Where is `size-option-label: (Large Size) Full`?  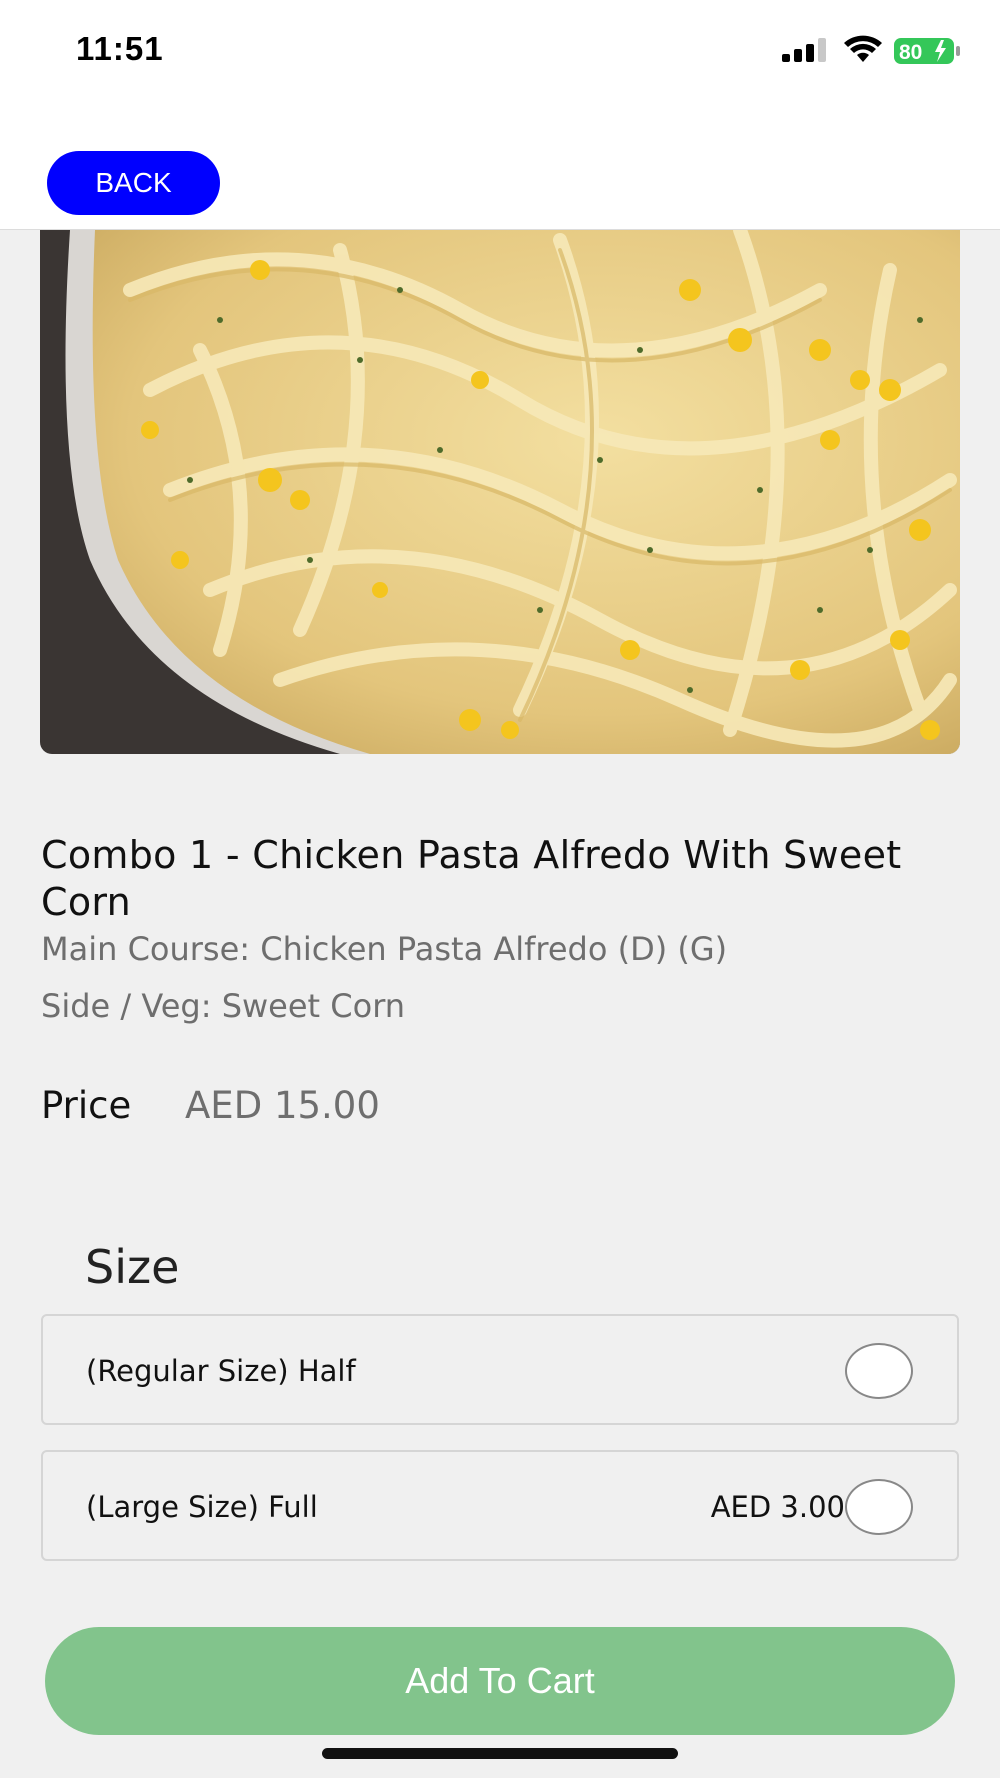 size-option-label: (Large Size) Full is located at coordinates (202, 1507).